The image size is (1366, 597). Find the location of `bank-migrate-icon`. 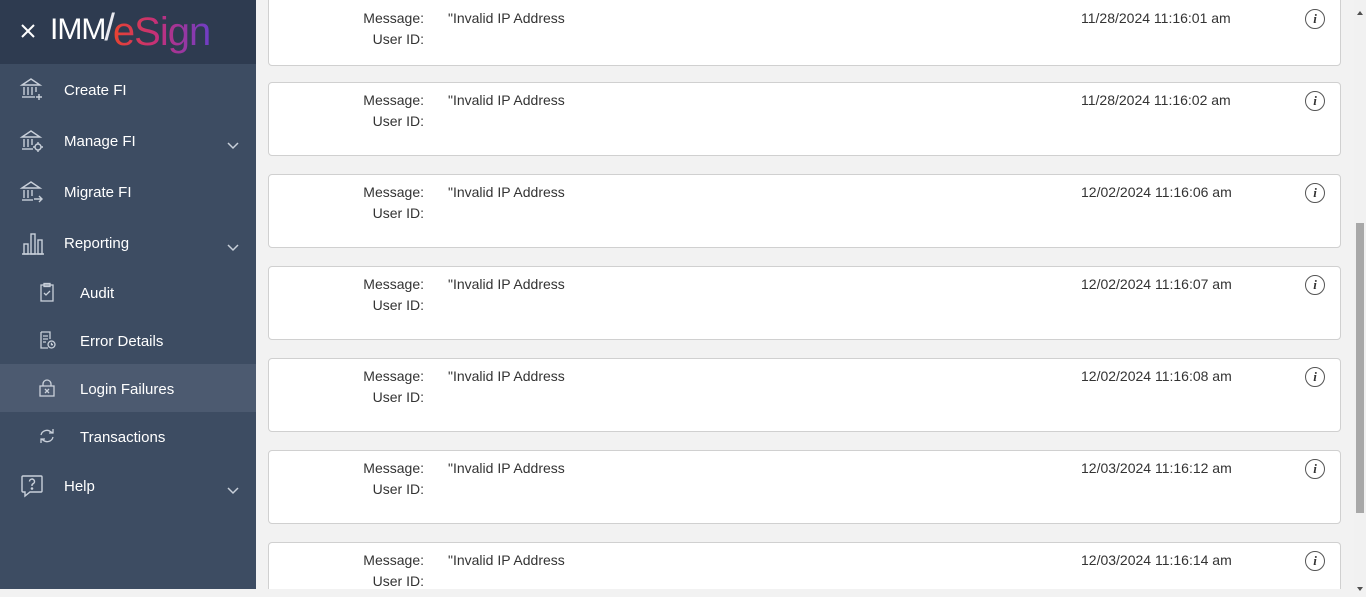

bank-migrate-icon is located at coordinates (32, 192).